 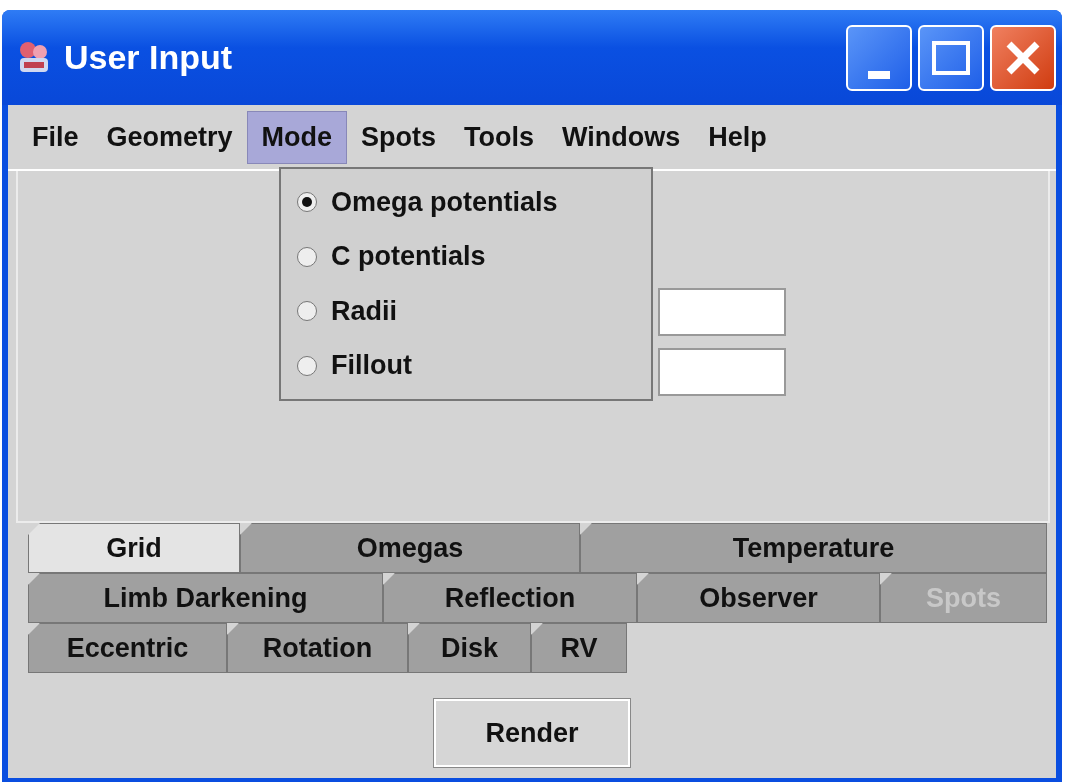 I want to click on menu-item: Windows, so click(x=621, y=137).